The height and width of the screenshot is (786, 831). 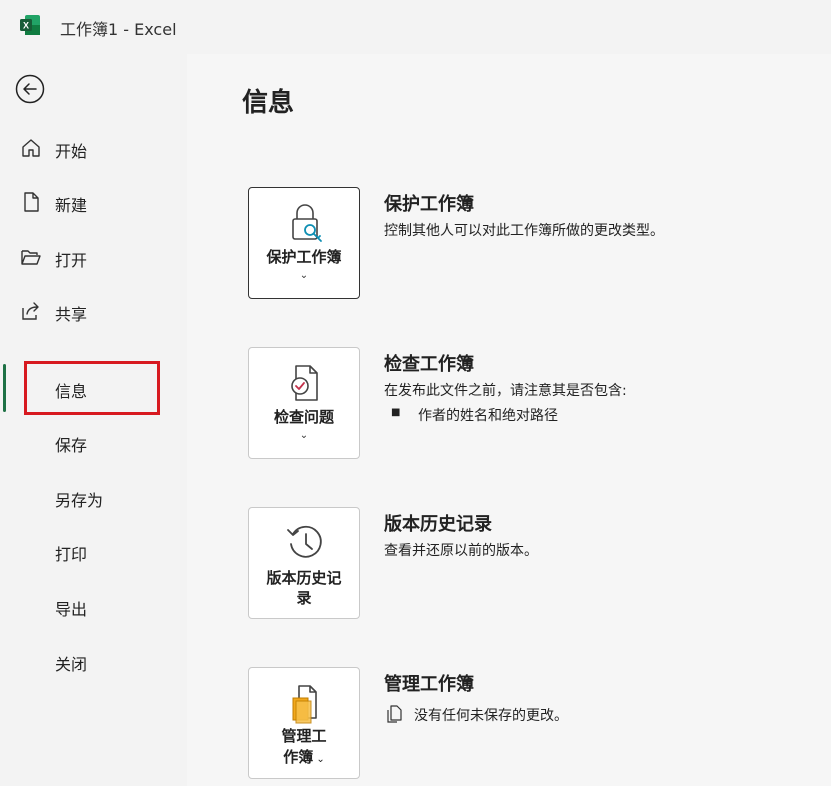 I want to click on sidebar-item-label: 信息, so click(x=71, y=391).